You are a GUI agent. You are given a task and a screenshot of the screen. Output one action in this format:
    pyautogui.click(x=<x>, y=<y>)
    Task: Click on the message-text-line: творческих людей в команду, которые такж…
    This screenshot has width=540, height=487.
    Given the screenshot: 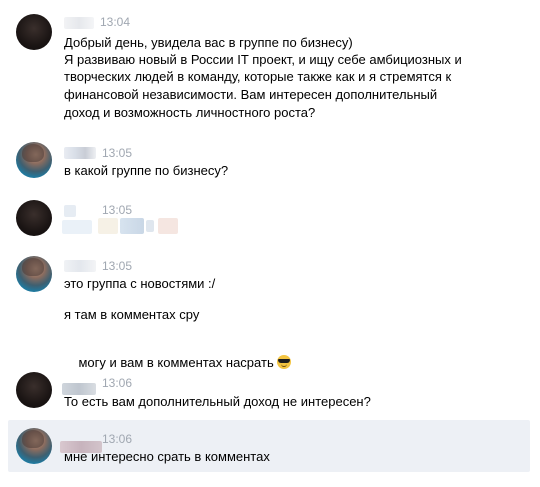 What is the action you would take?
    pyautogui.click(x=258, y=76)
    